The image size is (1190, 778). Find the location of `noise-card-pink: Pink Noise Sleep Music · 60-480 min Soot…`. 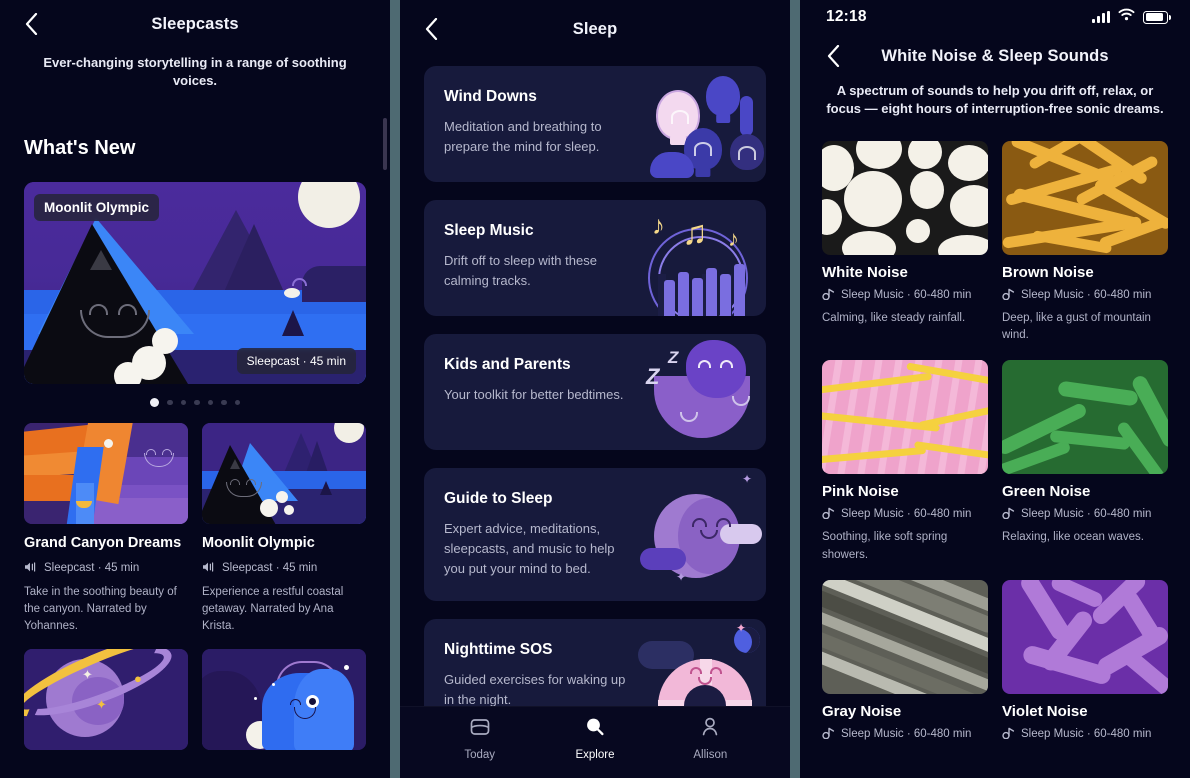

noise-card-pink: Pink Noise Sleep Music · 60-480 min Soot… is located at coordinates (905, 462).